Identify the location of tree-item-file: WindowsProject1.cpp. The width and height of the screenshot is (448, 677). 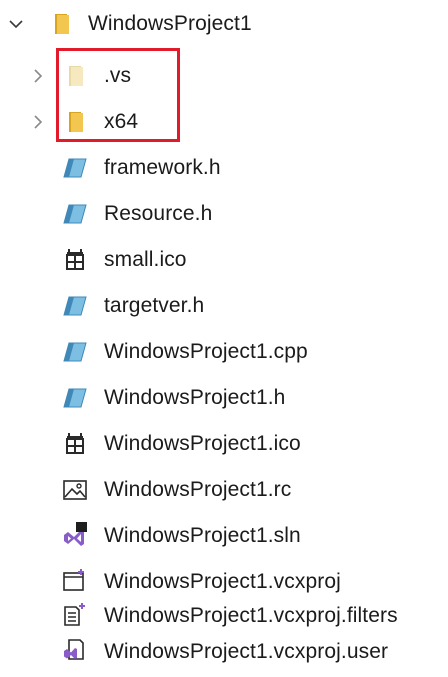
(170, 352).